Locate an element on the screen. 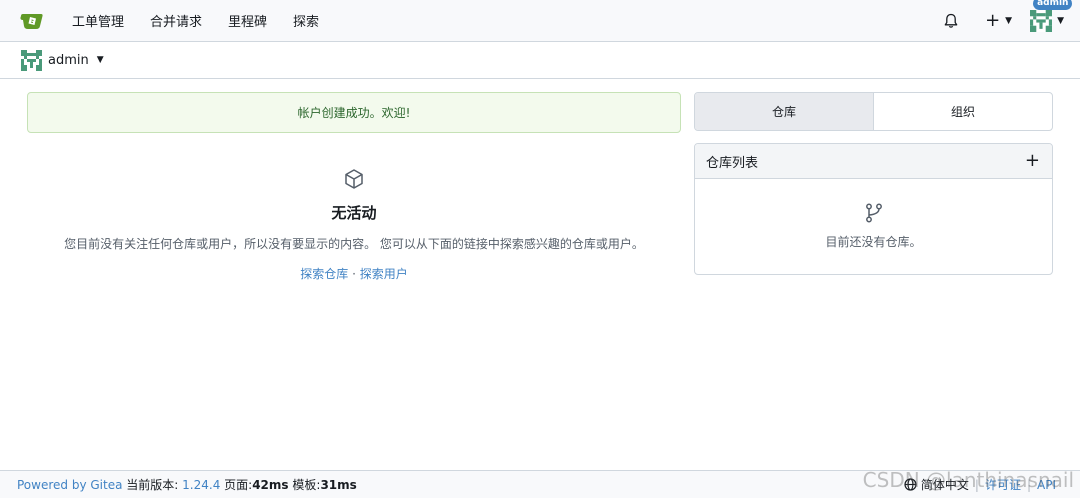 This screenshot has height=498, width=1080. explore-users-link: 探索用户 is located at coordinates (384, 274).